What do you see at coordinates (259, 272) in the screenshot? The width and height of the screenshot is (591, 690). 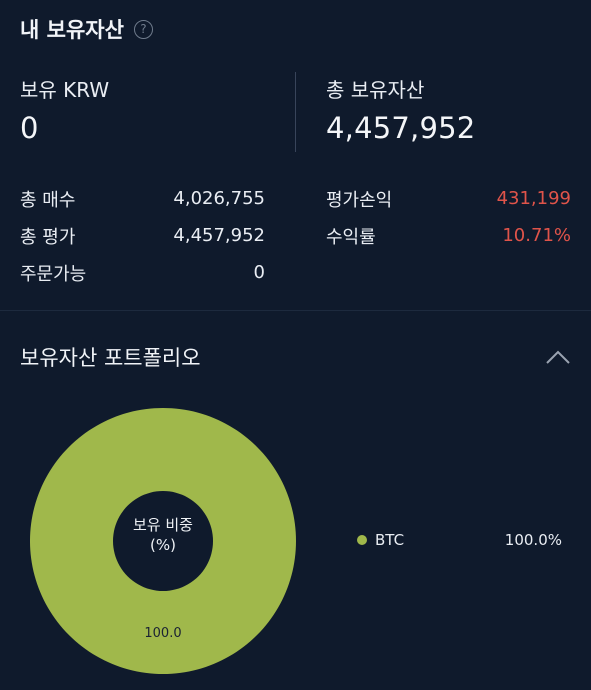 I see `orderable-value: 0` at bounding box center [259, 272].